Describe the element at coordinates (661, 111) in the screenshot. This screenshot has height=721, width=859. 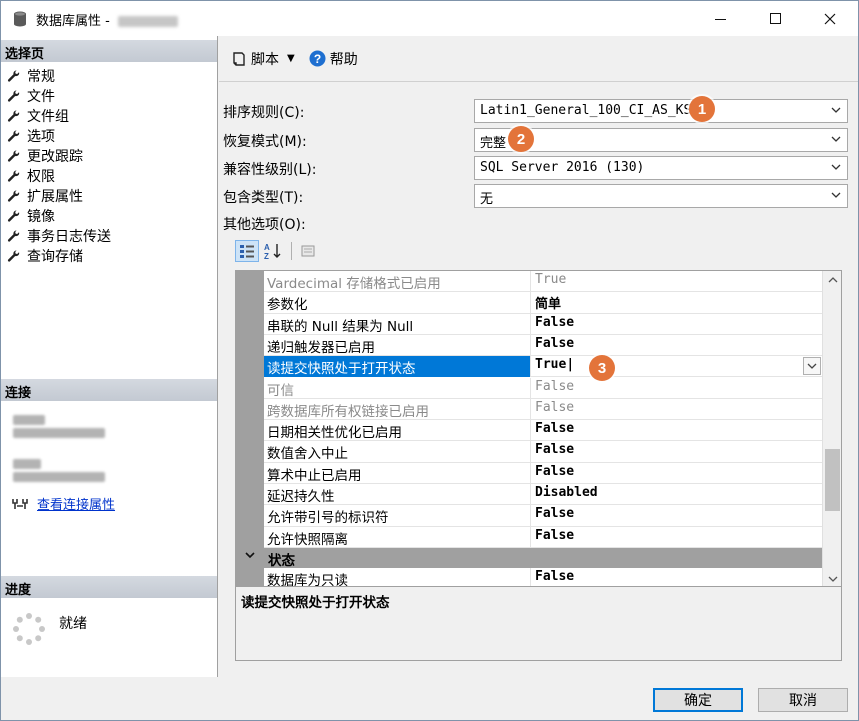
I see `collation-select: Latin1_General_100_CI_AS_KS` at that location.